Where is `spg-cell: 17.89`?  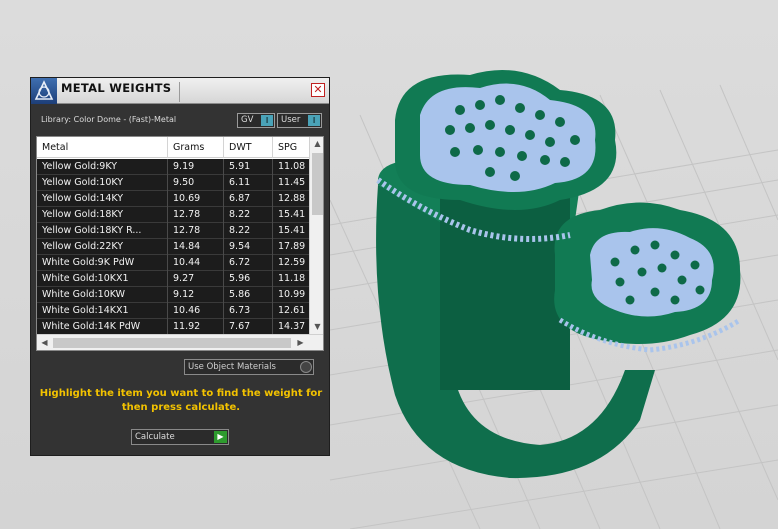 spg-cell: 17.89 is located at coordinates (292, 246).